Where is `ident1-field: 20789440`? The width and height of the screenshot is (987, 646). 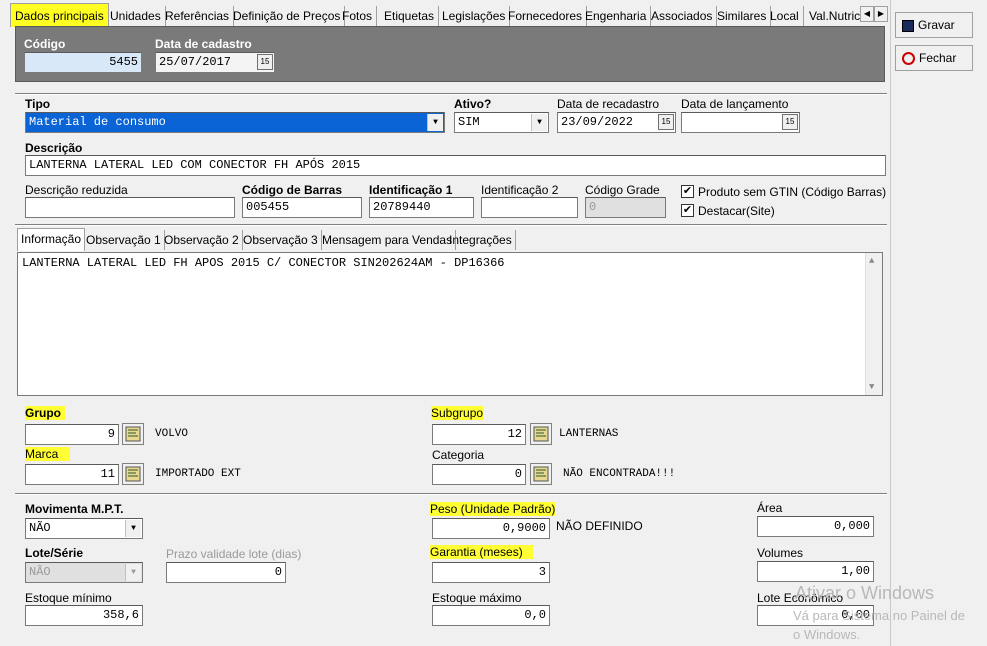
ident1-field: 20789440 is located at coordinates (421, 207).